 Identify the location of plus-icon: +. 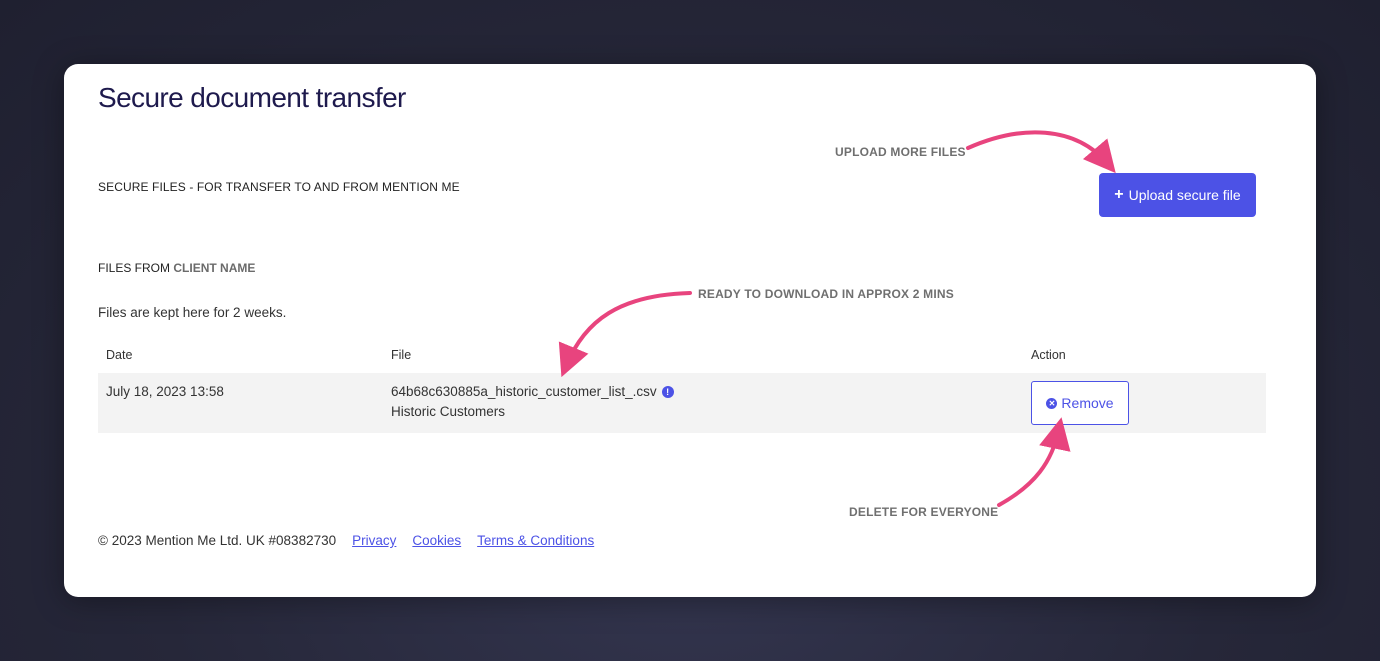
(1119, 194).